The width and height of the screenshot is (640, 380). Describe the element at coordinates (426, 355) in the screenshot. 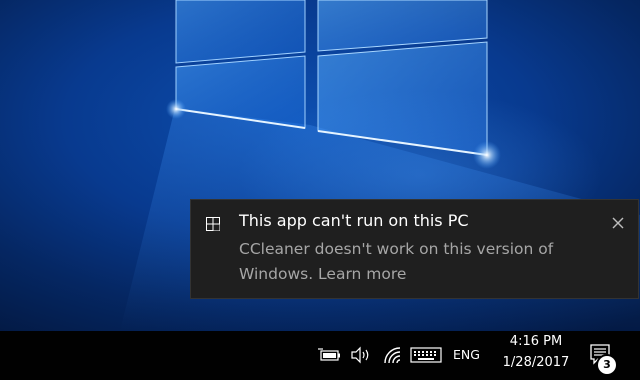

I see `keyboard-icon` at that location.